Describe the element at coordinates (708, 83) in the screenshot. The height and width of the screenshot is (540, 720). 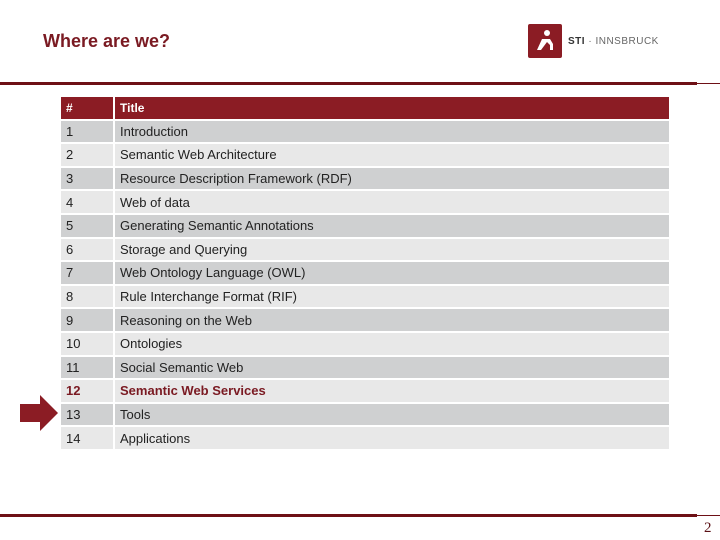
I see `header-divider-tail` at that location.